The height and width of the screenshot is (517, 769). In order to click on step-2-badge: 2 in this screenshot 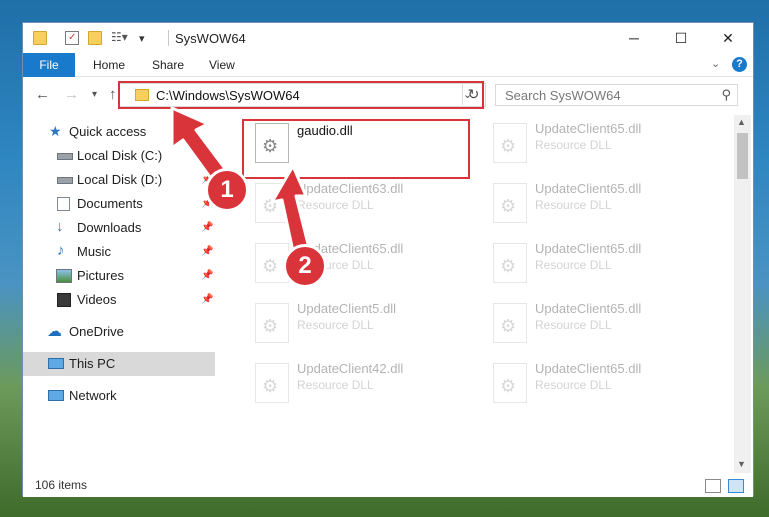, I will do `click(305, 266)`.